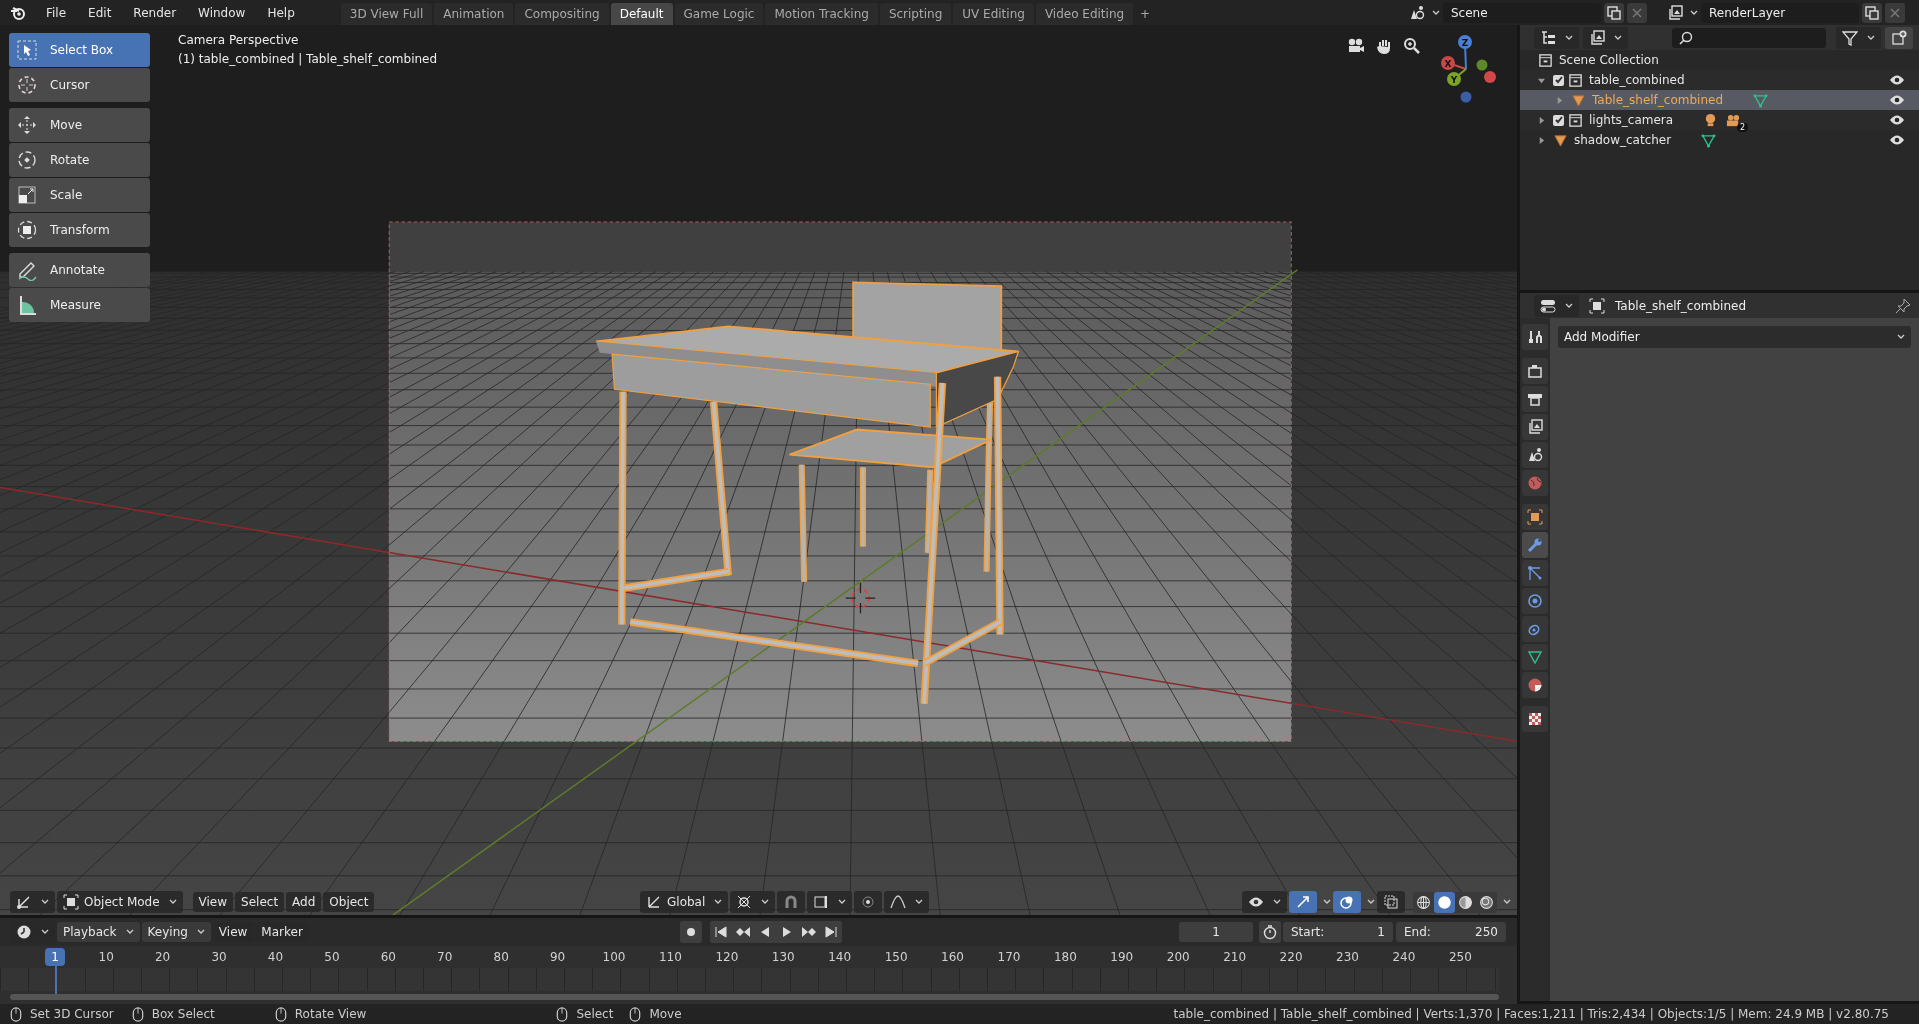 The height and width of the screenshot is (1024, 1919). What do you see at coordinates (1522, 12) in the screenshot?
I see `scene-field: Scene` at bounding box center [1522, 12].